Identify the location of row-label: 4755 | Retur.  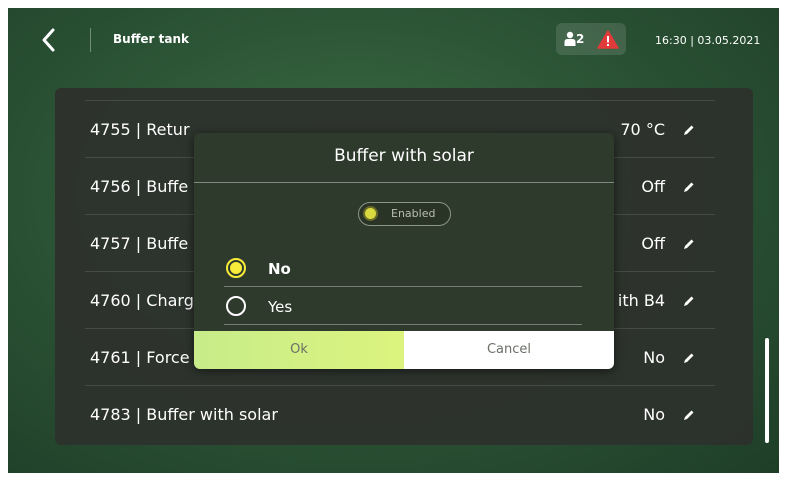
(140, 129).